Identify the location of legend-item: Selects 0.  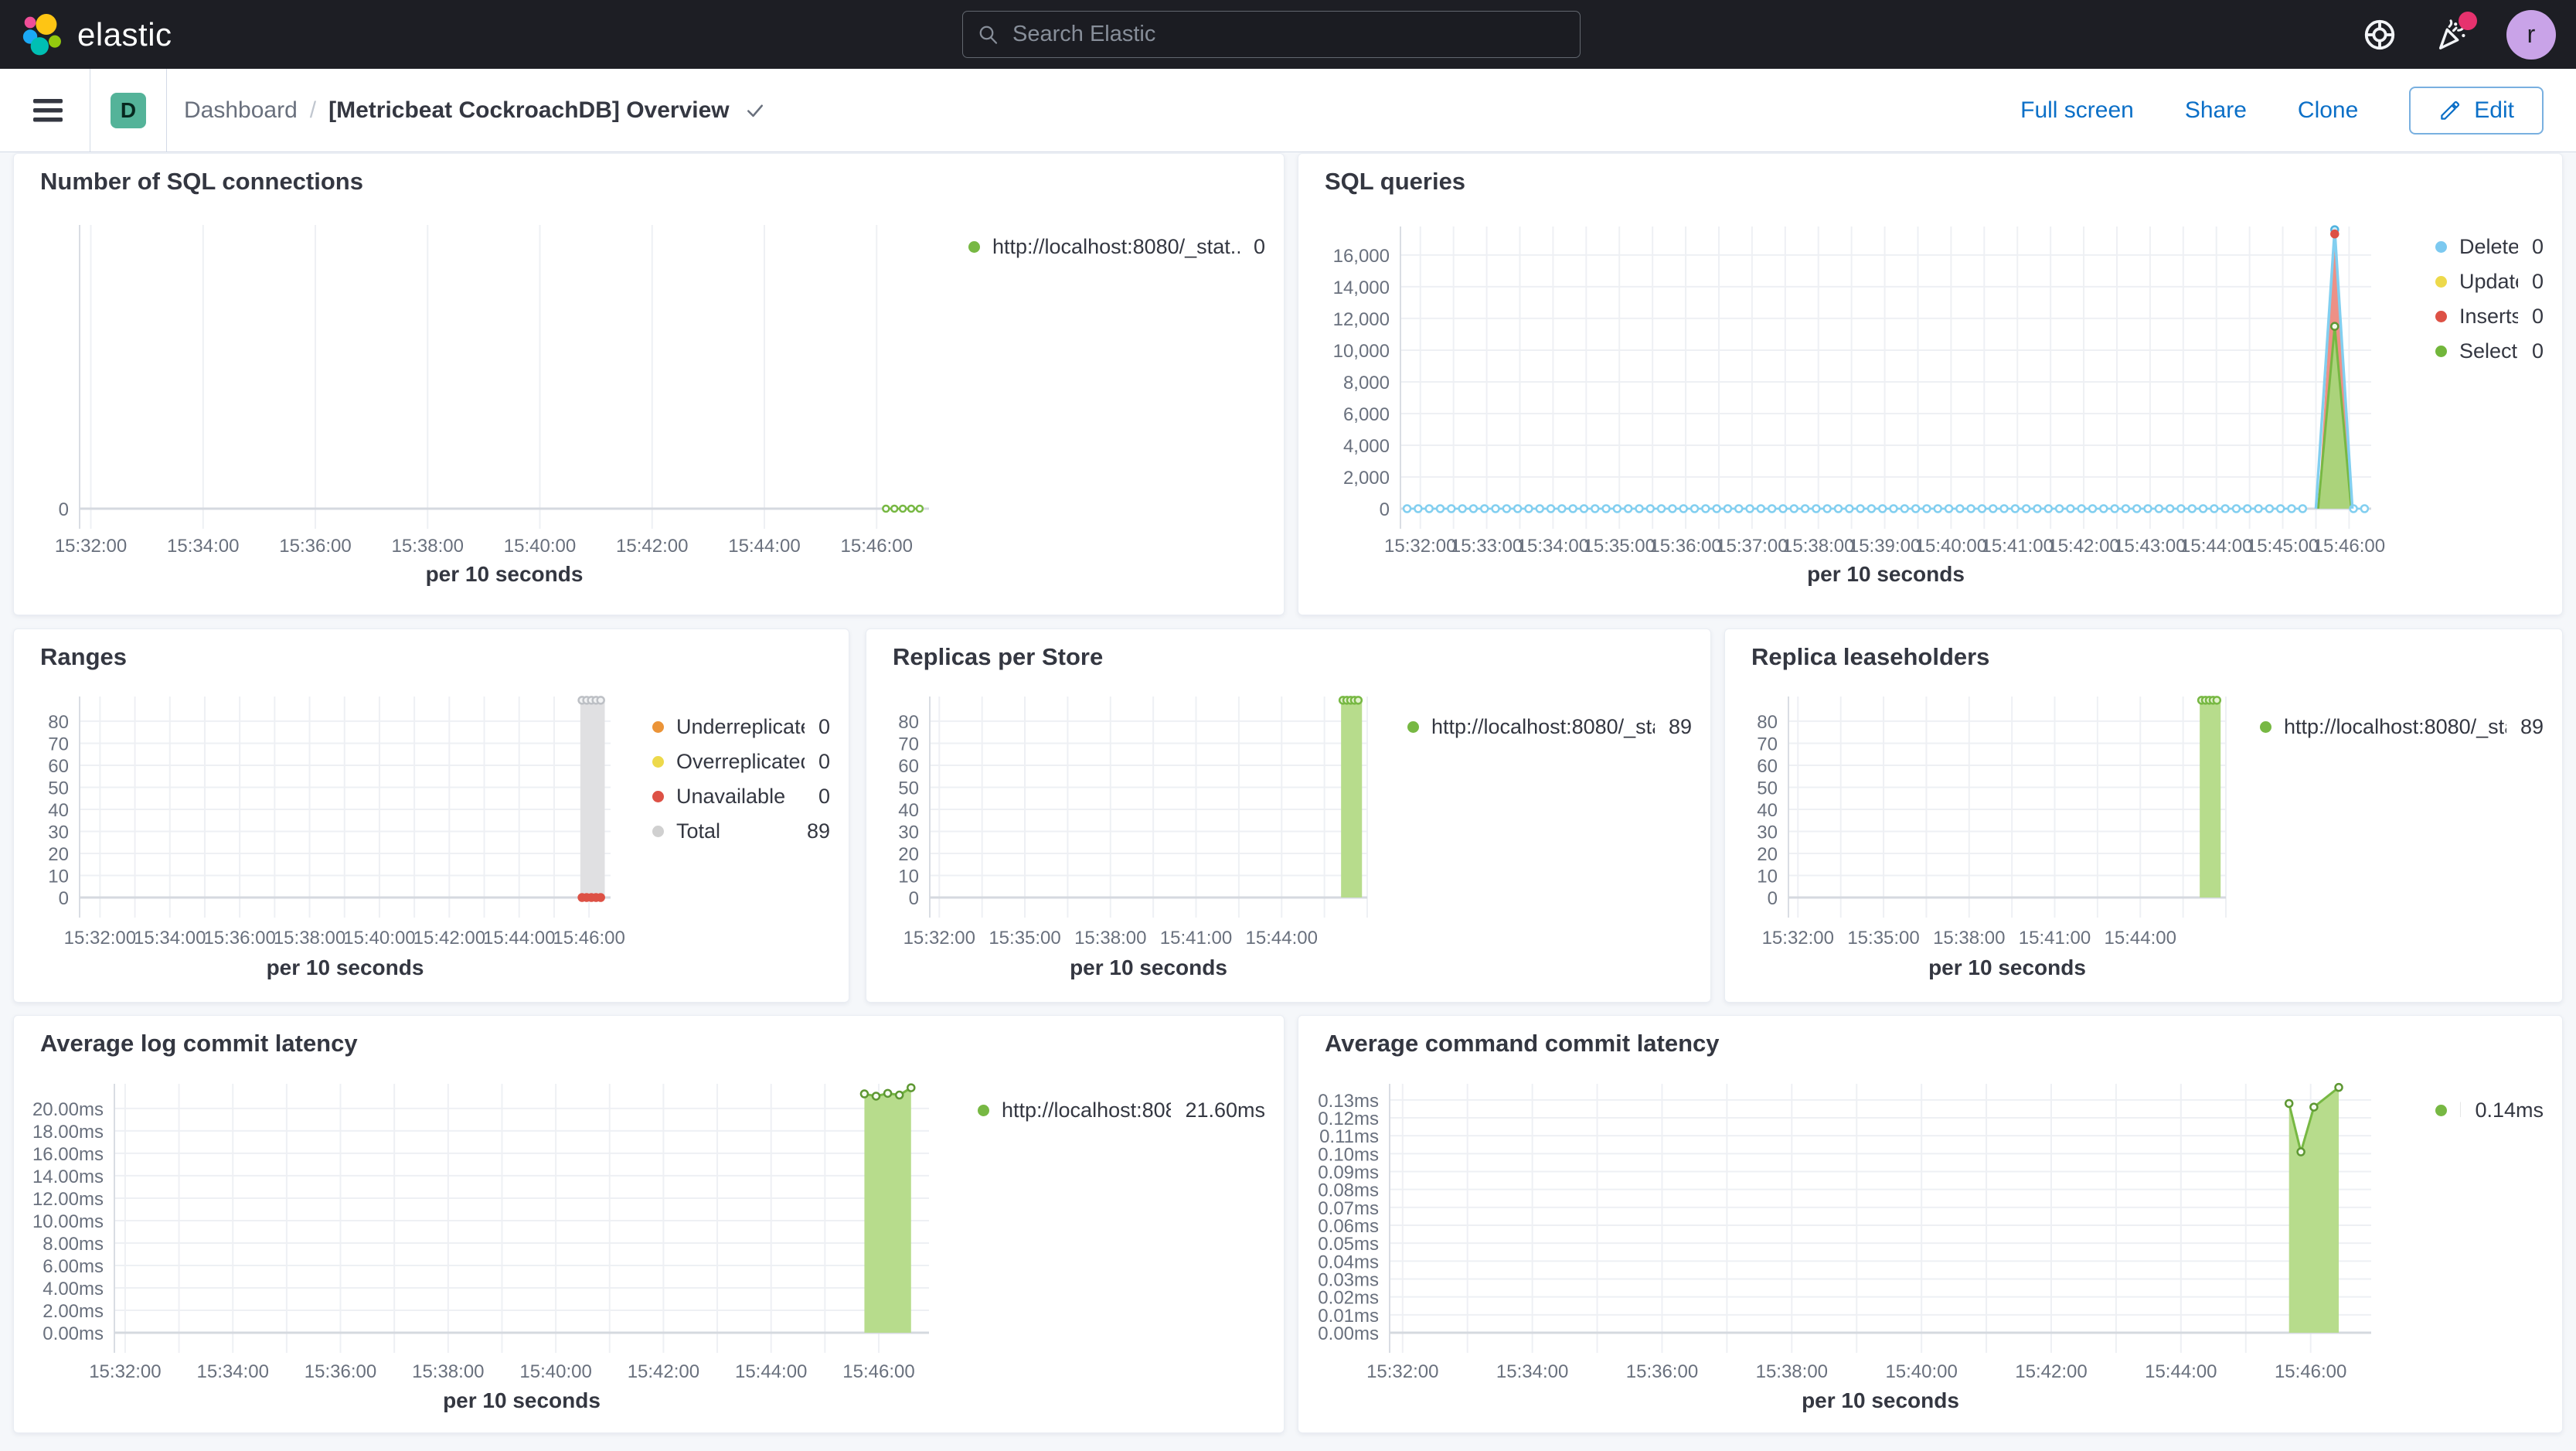
(2489, 351).